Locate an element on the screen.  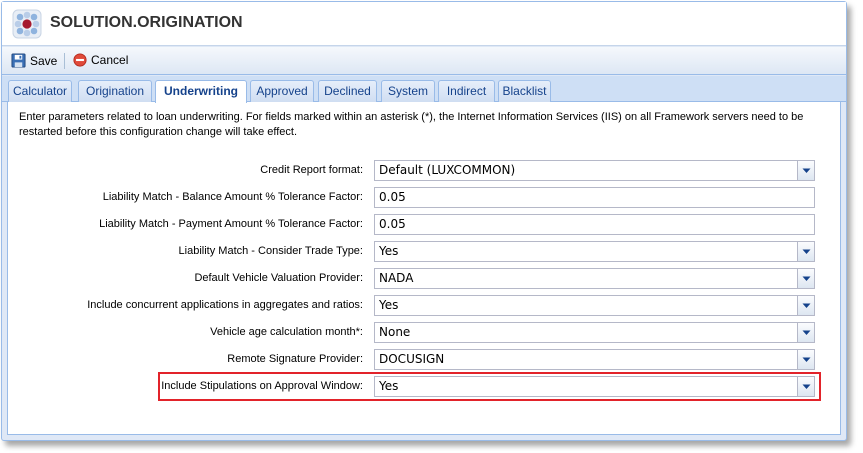
remote-signature-provider-select: DOCUSIGN is located at coordinates (594, 359).